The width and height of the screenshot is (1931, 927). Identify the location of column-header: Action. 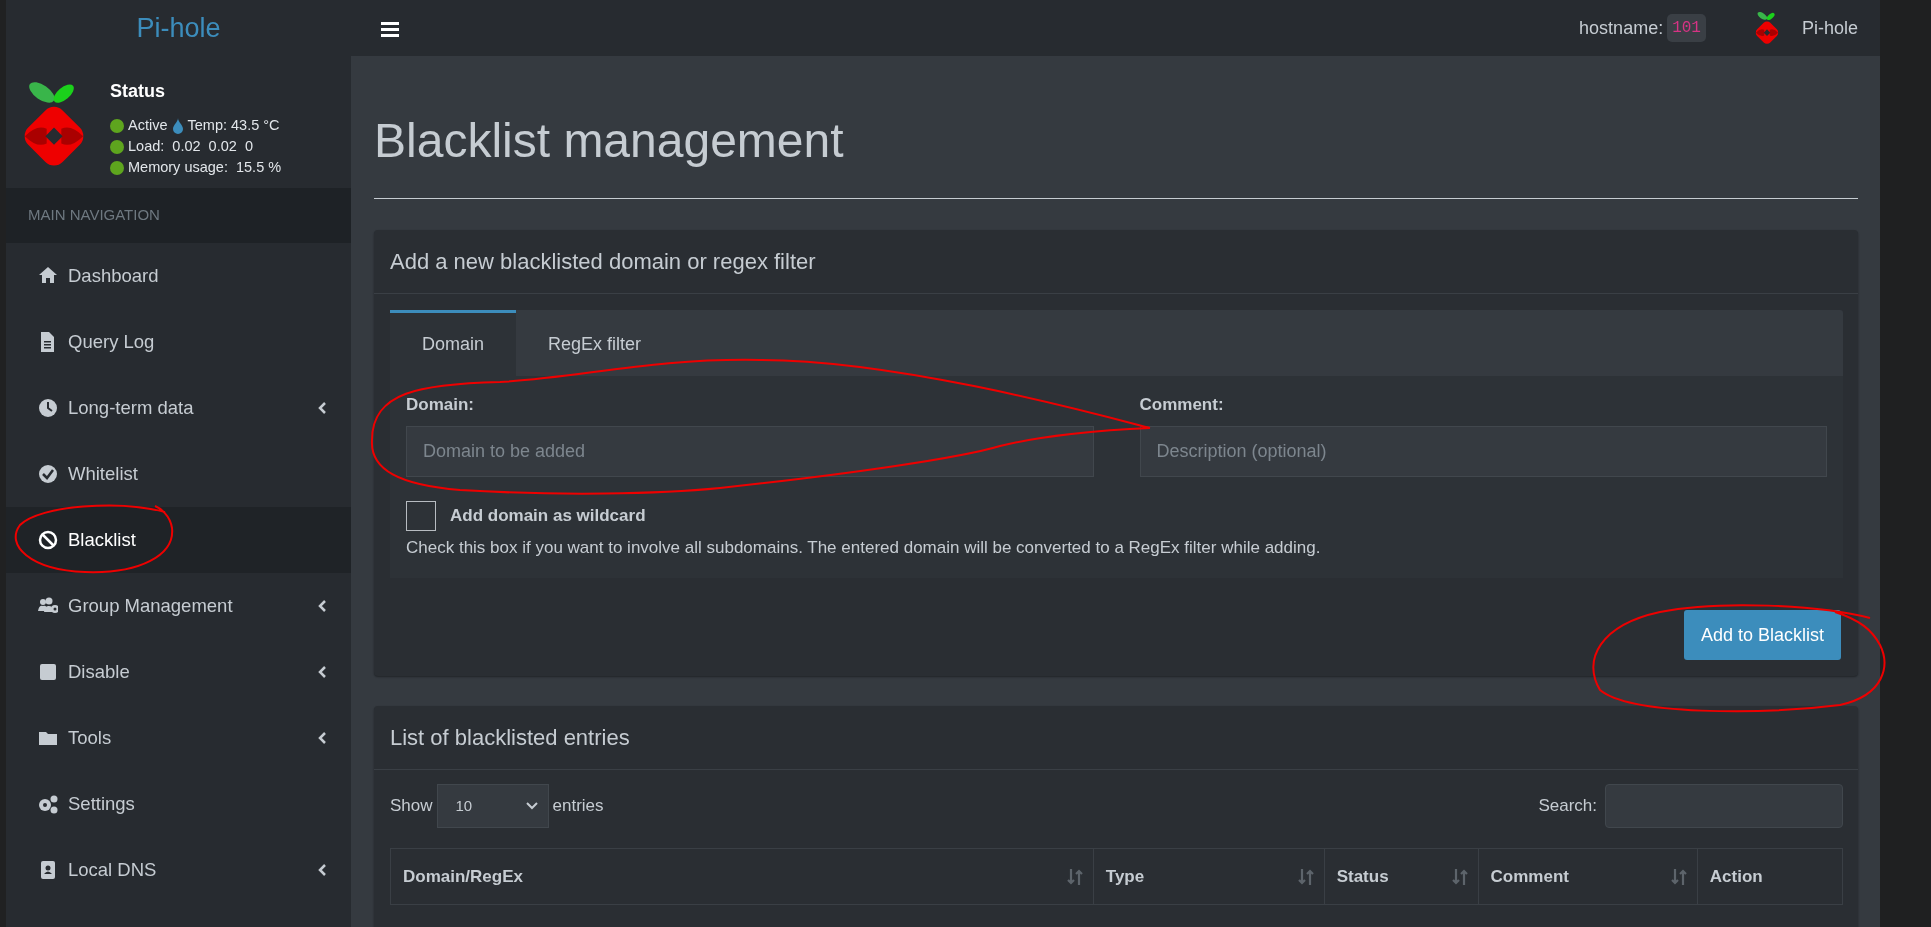
(1770, 876).